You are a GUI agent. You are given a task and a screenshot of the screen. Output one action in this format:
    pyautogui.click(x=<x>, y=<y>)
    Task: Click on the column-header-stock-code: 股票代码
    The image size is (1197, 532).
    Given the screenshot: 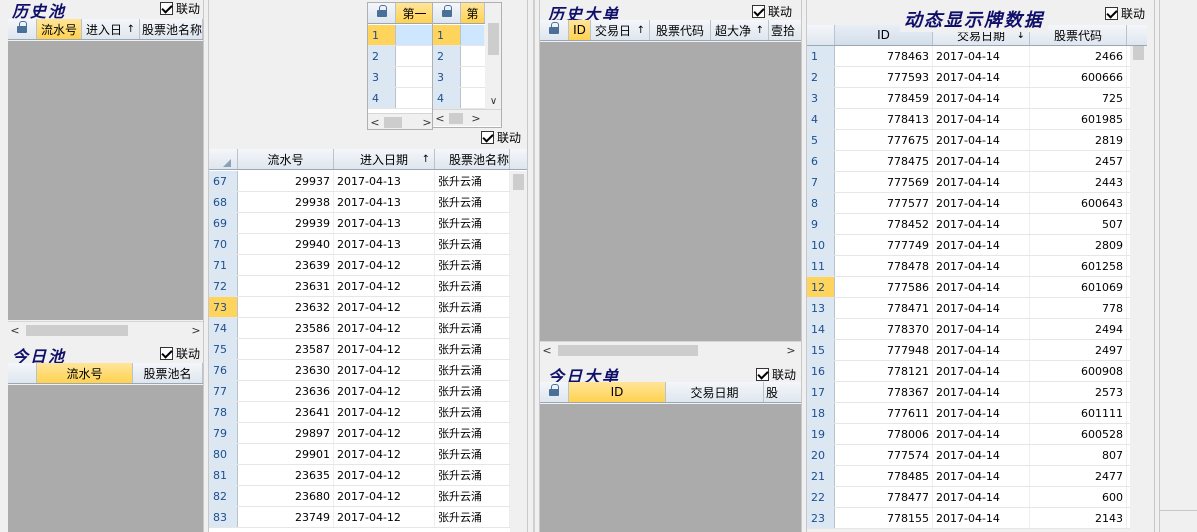 What is the action you would take?
    pyautogui.click(x=680, y=30)
    